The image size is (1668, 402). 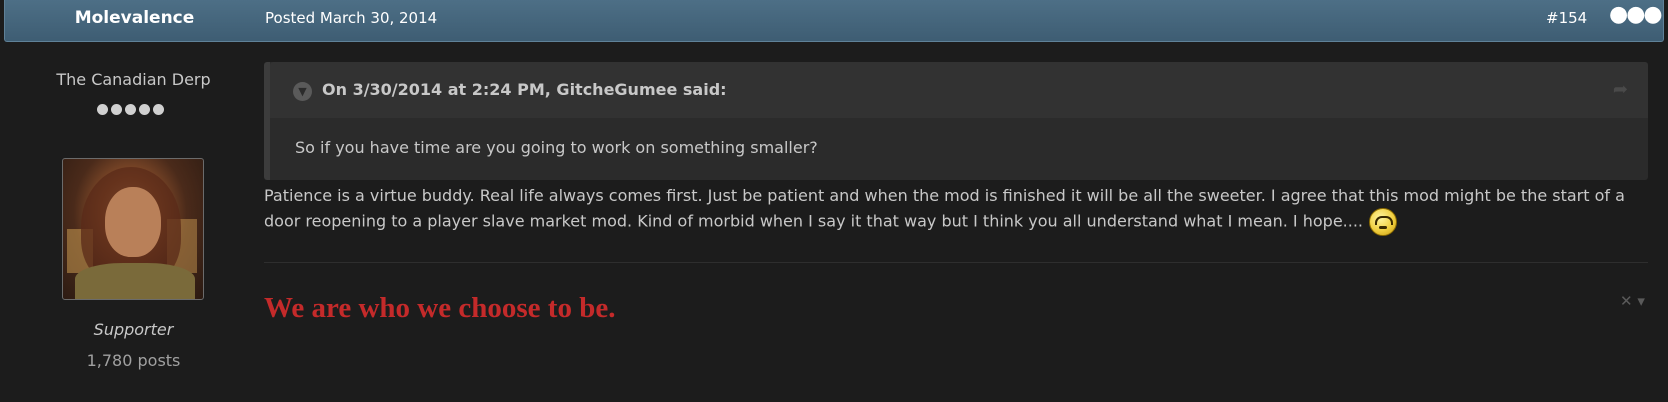 What do you see at coordinates (134, 18) in the screenshot?
I see `author-name-link: Molevalence` at bounding box center [134, 18].